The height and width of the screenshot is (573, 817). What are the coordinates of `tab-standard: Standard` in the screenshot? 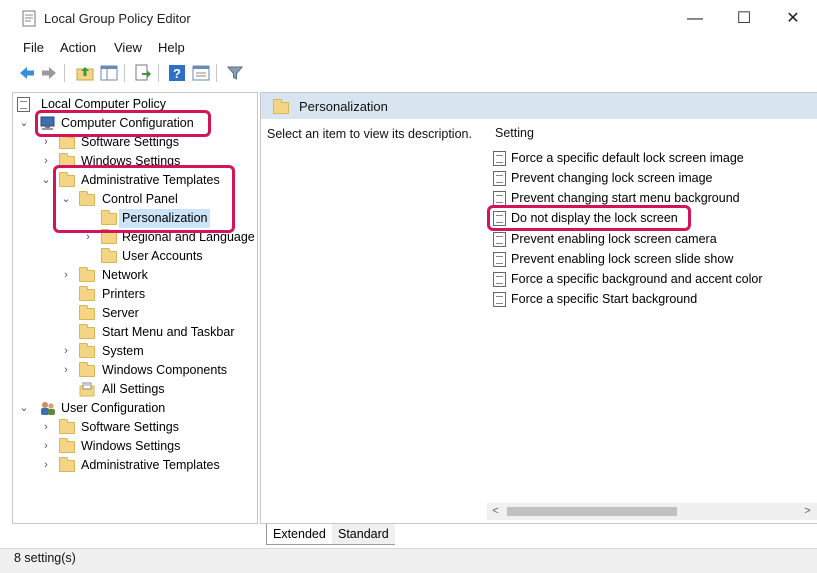 It's located at (363, 534).